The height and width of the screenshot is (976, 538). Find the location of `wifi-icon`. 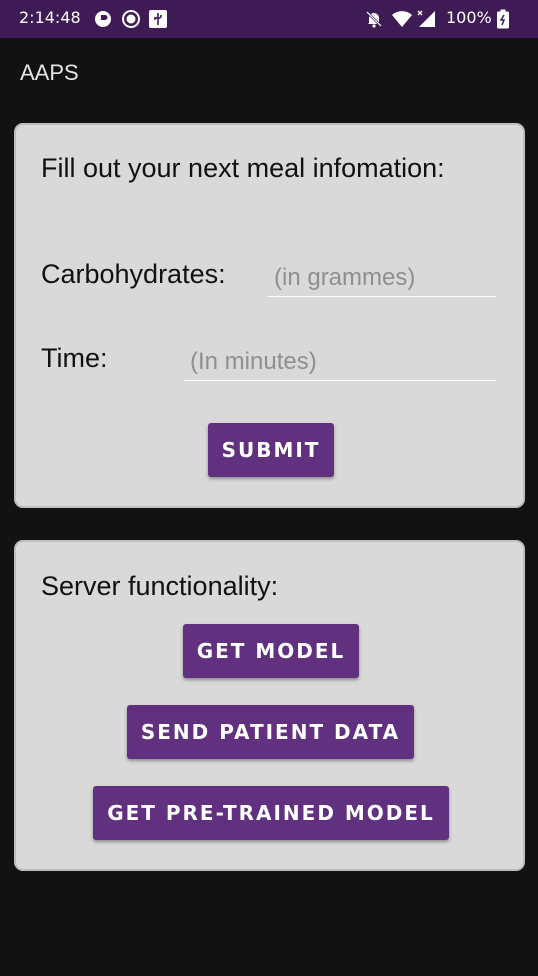

wifi-icon is located at coordinates (402, 21).